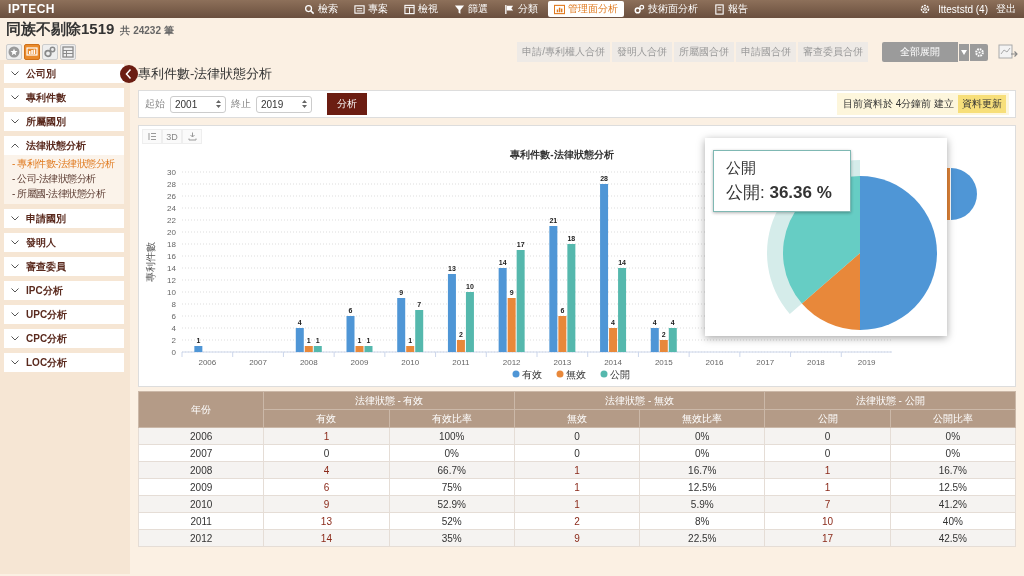 The height and width of the screenshot is (576, 1024). Describe the element at coordinates (321, 9) in the screenshot. I see `nav-tab: 檢索` at that location.